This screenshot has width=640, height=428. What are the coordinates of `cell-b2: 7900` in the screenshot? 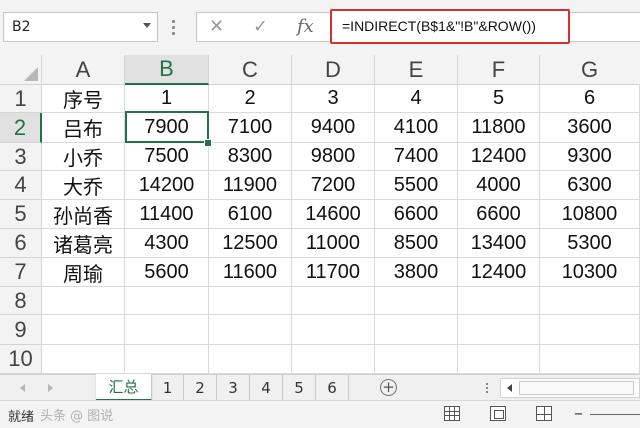 It's located at (167, 128).